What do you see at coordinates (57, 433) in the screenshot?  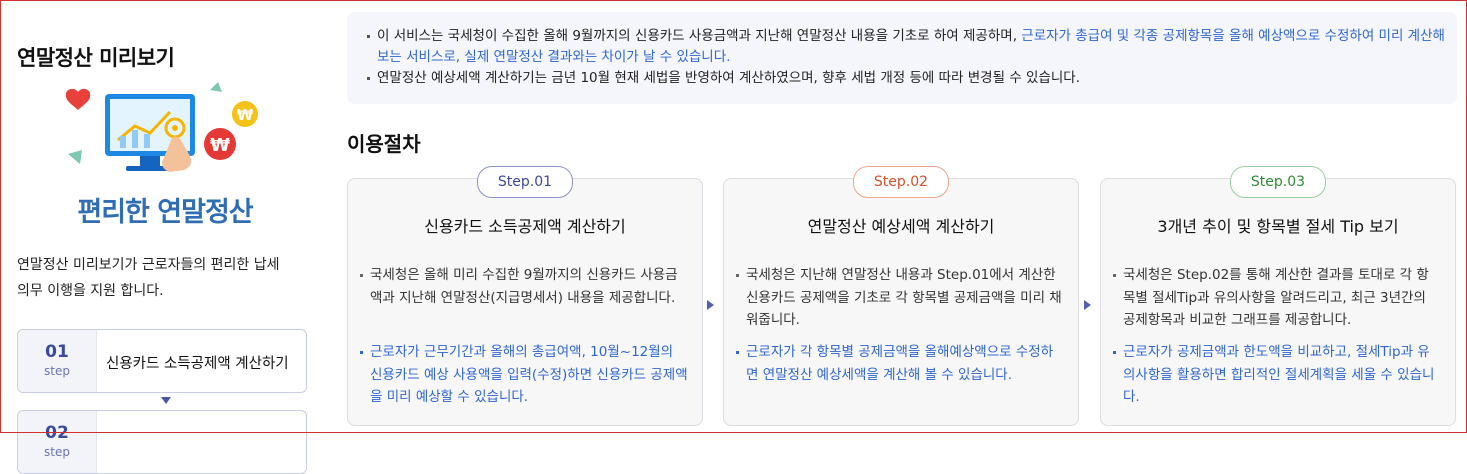 I see `step-number: 02` at bounding box center [57, 433].